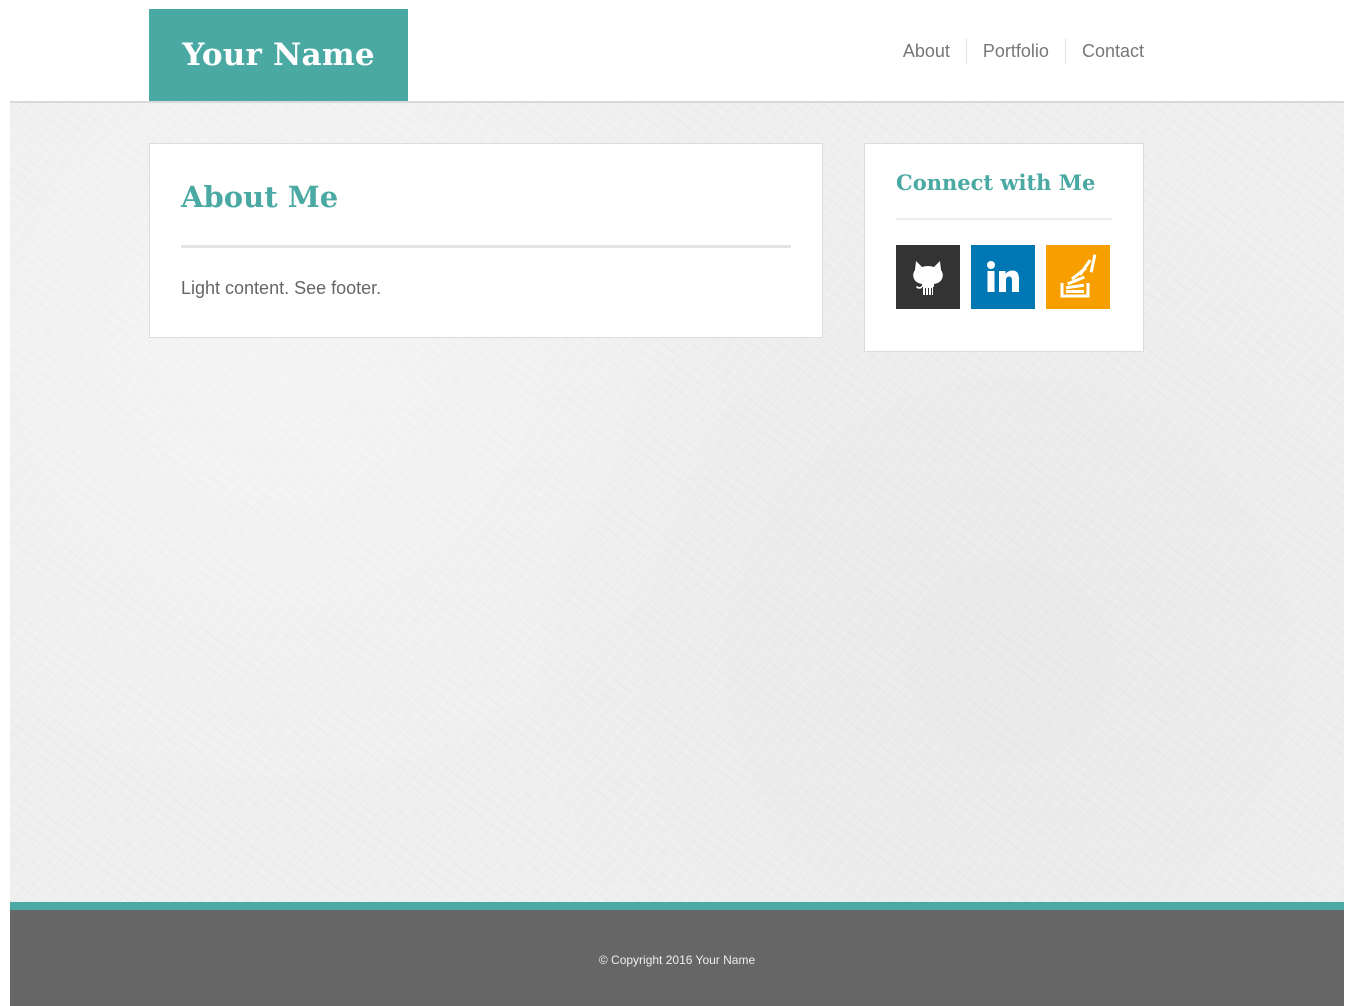 The height and width of the screenshot is (1006, 1348). What do you see at coordinates (1004, 219) in the screenshot?
I see `connect-divider` at bounding box center [1004, 219].